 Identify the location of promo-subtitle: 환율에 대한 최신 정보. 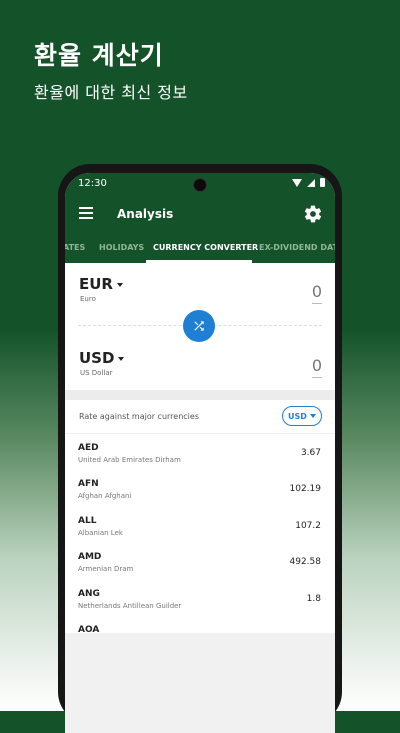
(111, 92).